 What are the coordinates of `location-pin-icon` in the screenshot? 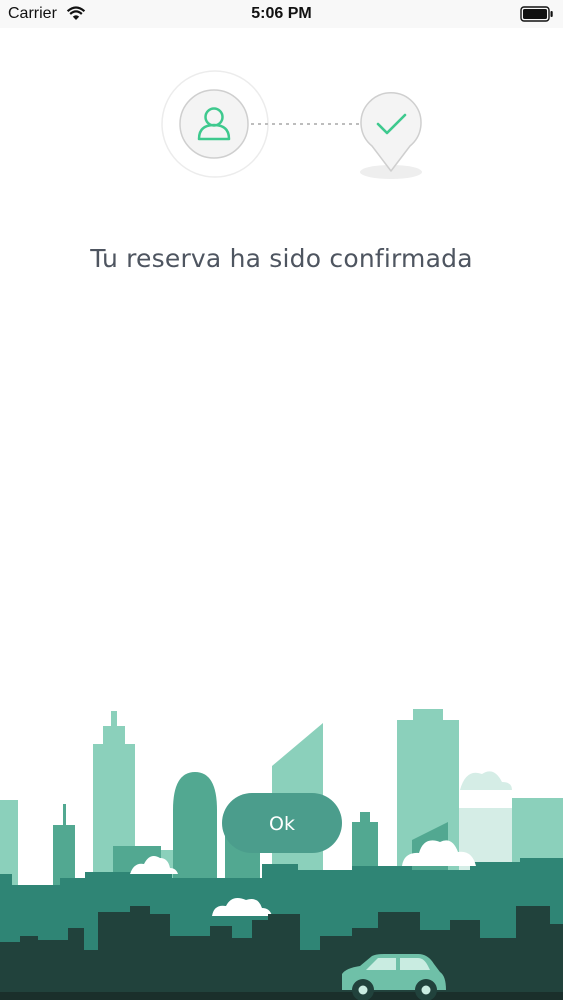 It's located at (391, 132).